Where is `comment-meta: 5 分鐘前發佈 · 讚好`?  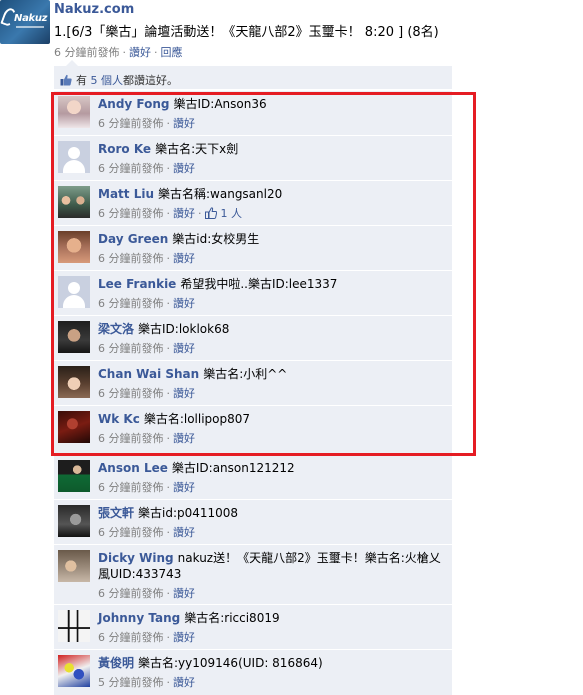
comment-meta: 5 分鐘前發佈 · 讚好 is located at coordinates (146, 682).